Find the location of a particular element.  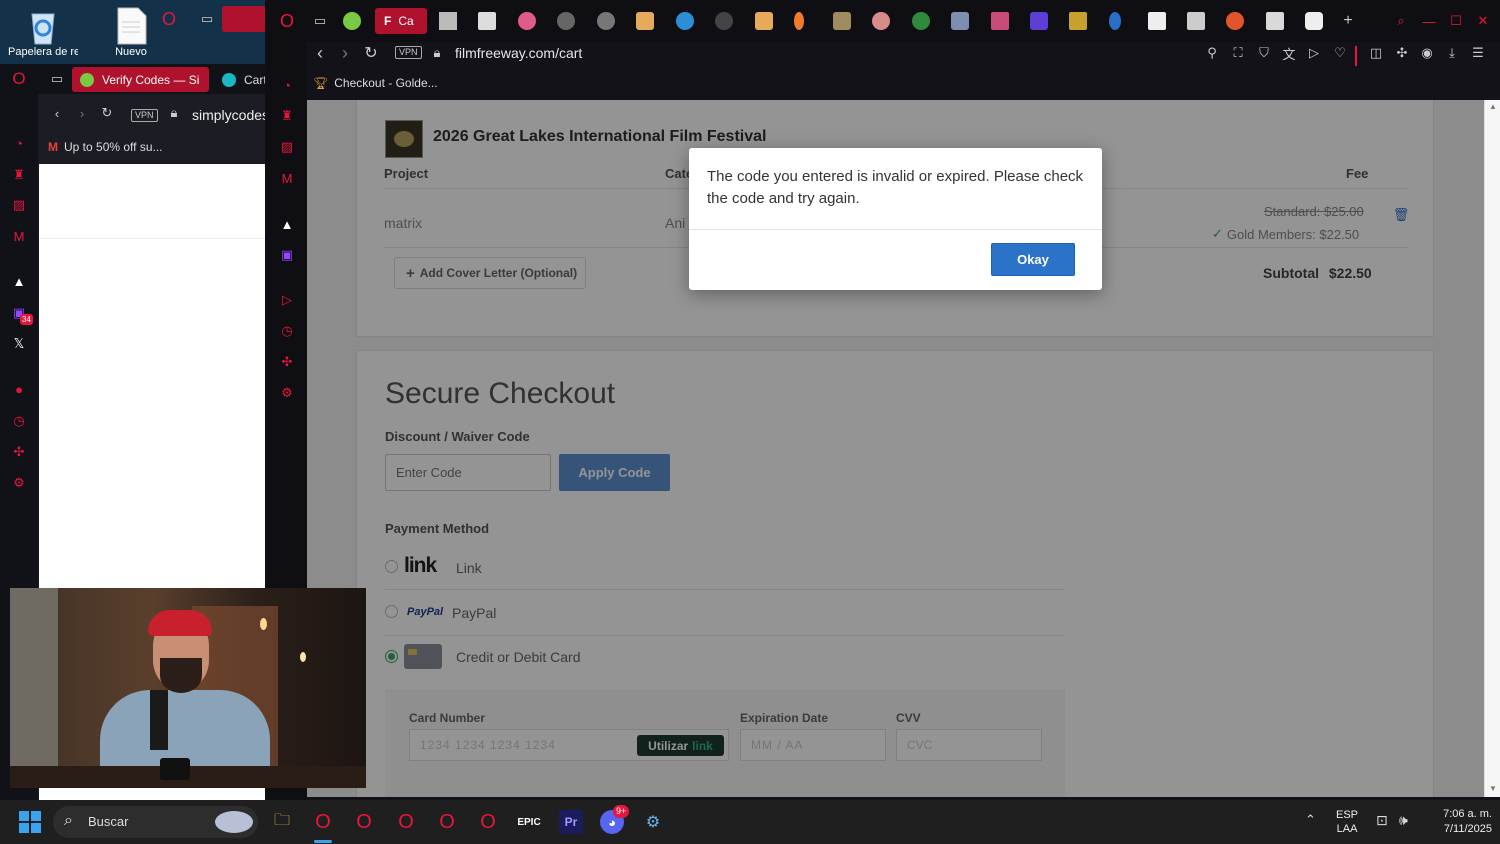

ad-blocker-icon: ⛉ is located at coordinates (1264, 53).